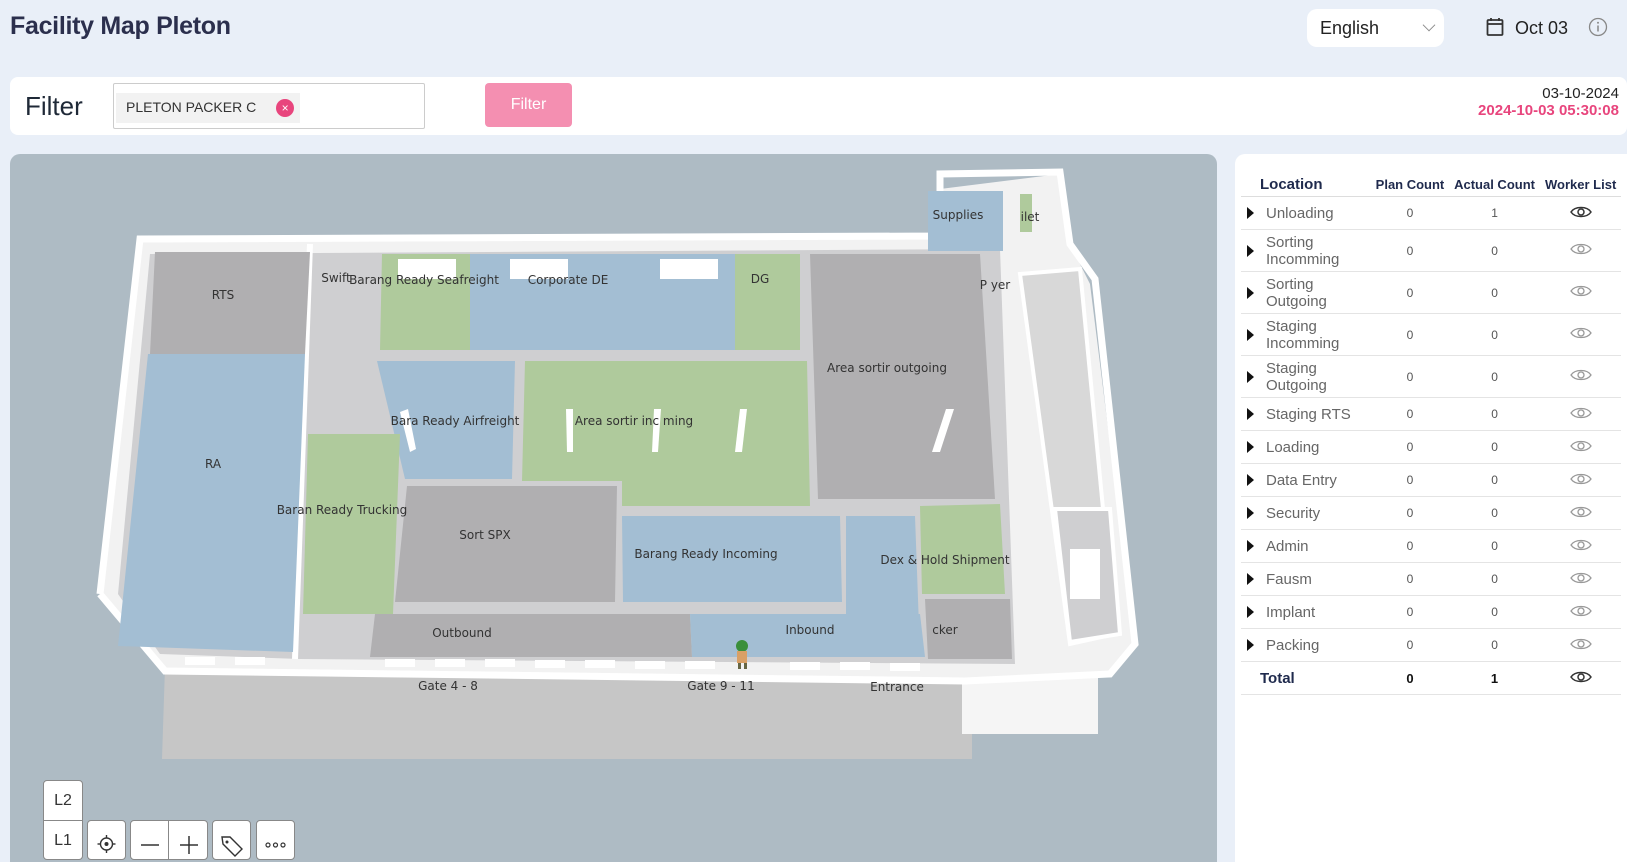 The image size is (1627, 862). What do you see at coordinates (1306, 546) in the screenshot?
I see `location-cell: Admin` at bounding box center [1306, 546].